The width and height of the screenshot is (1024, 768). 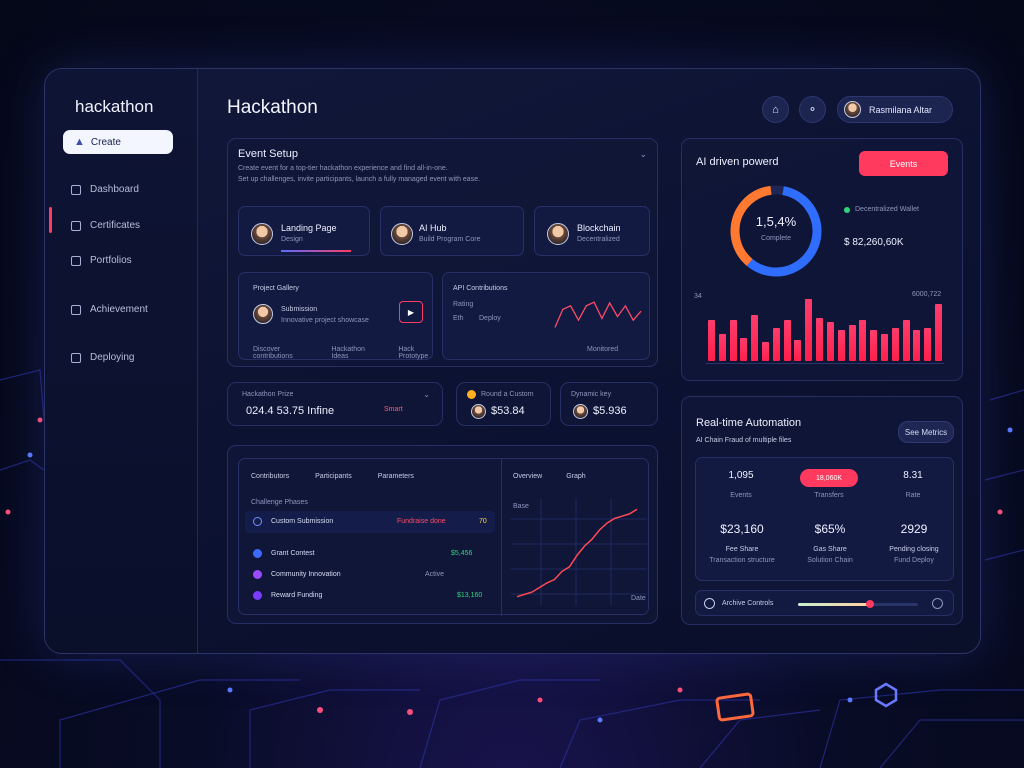 What do you see at coordinates (887, 209) in the screenshot?
I see `legend-label: Decentralized Wallet` at bounding box center [887, 209].